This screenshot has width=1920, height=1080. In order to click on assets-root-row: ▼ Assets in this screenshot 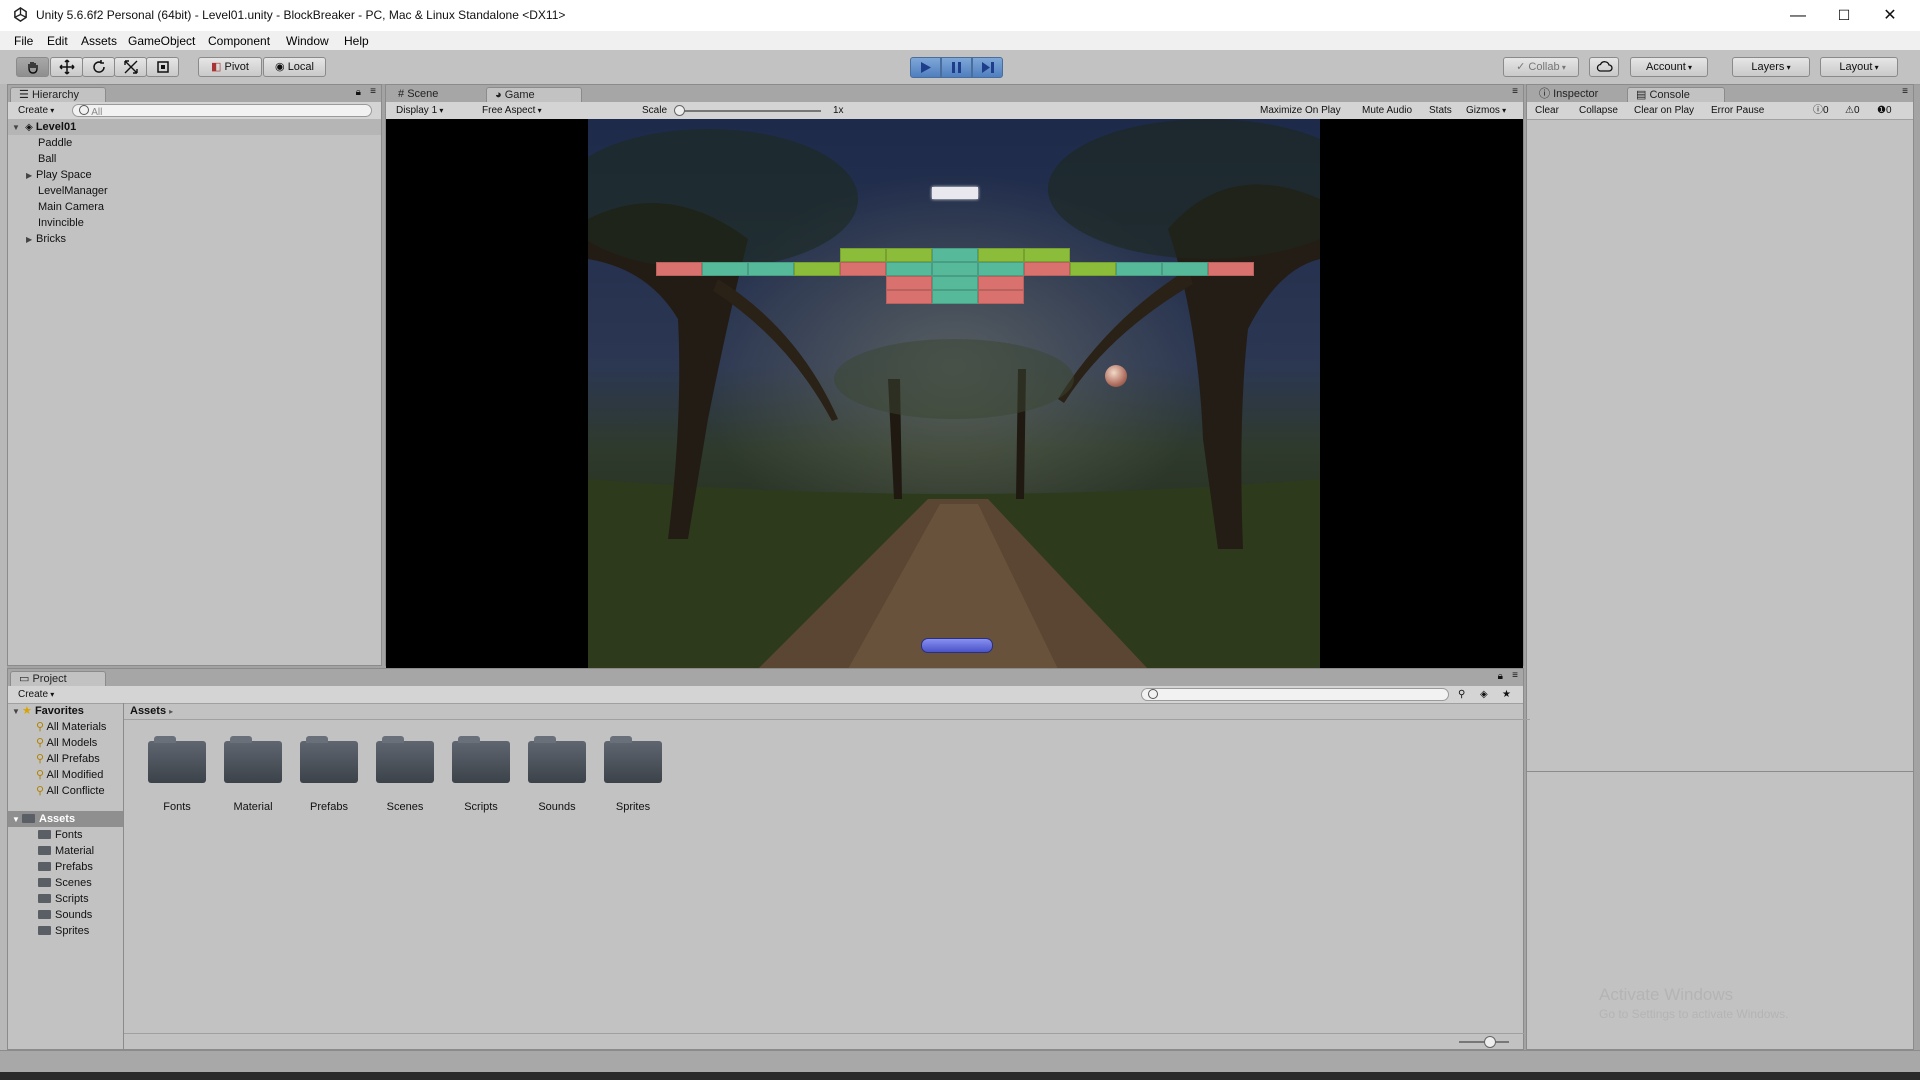, I will do `click(65, 819)`.